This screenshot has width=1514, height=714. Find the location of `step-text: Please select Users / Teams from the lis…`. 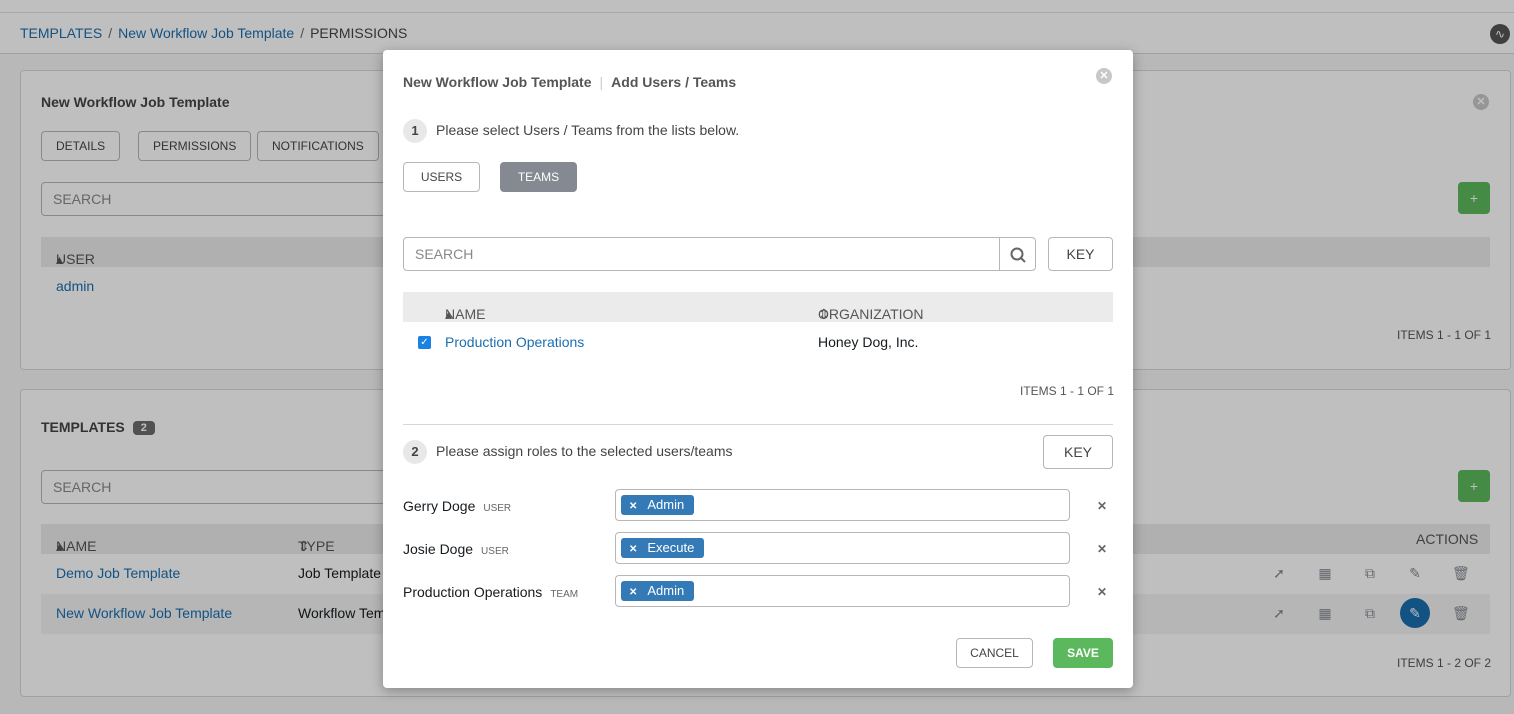

step-text: Please select Users / Teams from the lis… is located at coordinates (588, 130).